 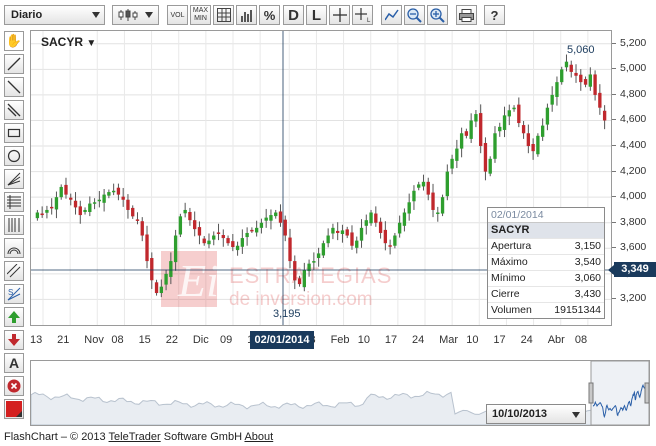 What do you see at coordinates (14, 317) in the screenshot?
I see `buy-arrow-button` at bounding box center [14, 317].